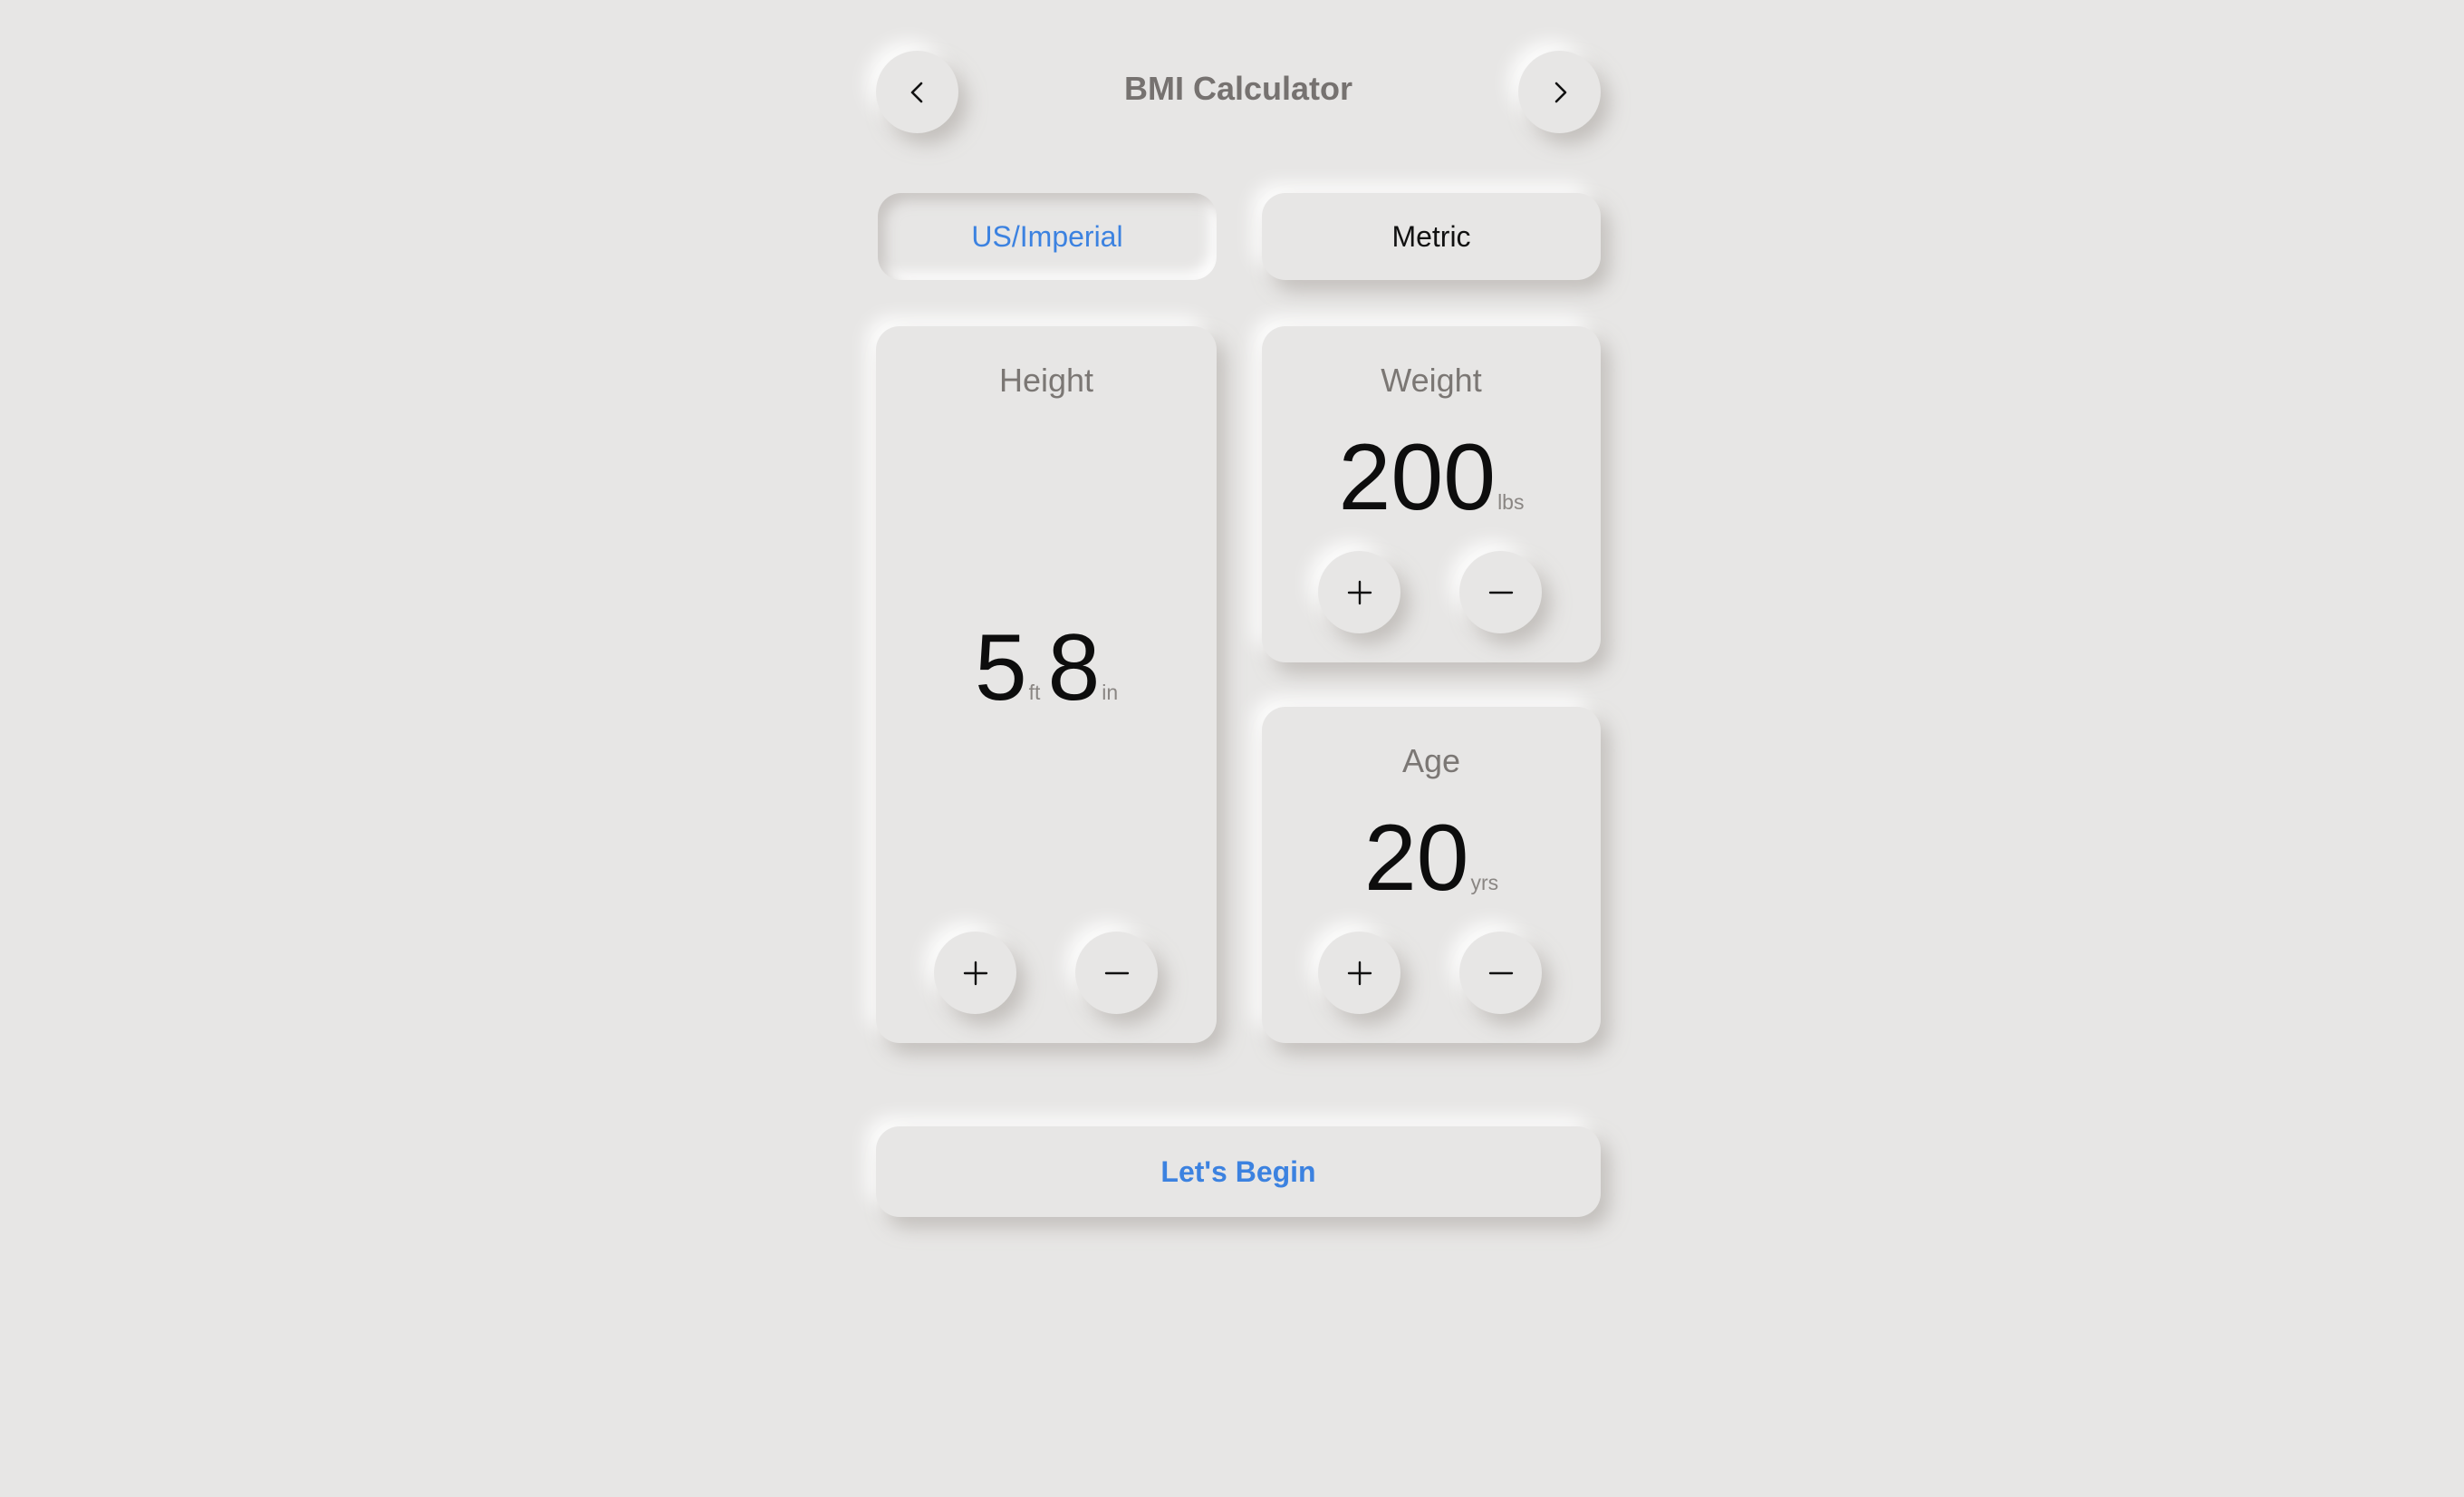 The height and width of the screenshot is (1497, 2464). What do you see at coordinates (1431, 760) in the screenshot?
I see `age-label: Age` at bounding box center [1431, 760].